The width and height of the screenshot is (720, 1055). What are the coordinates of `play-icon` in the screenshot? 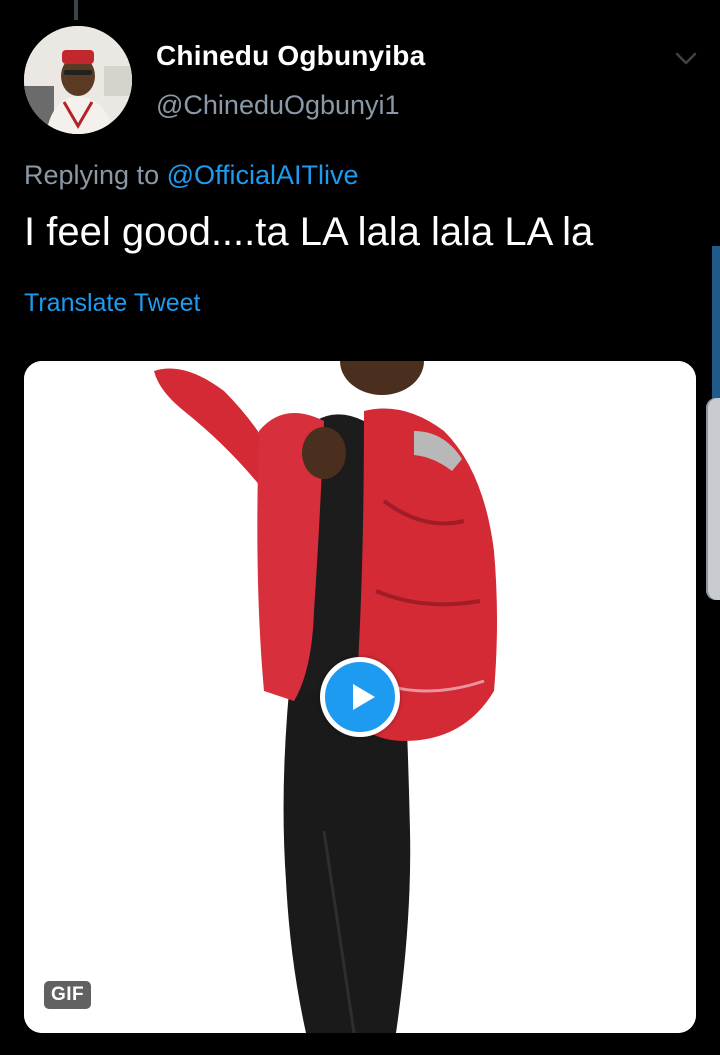 It's located at (364, 697).